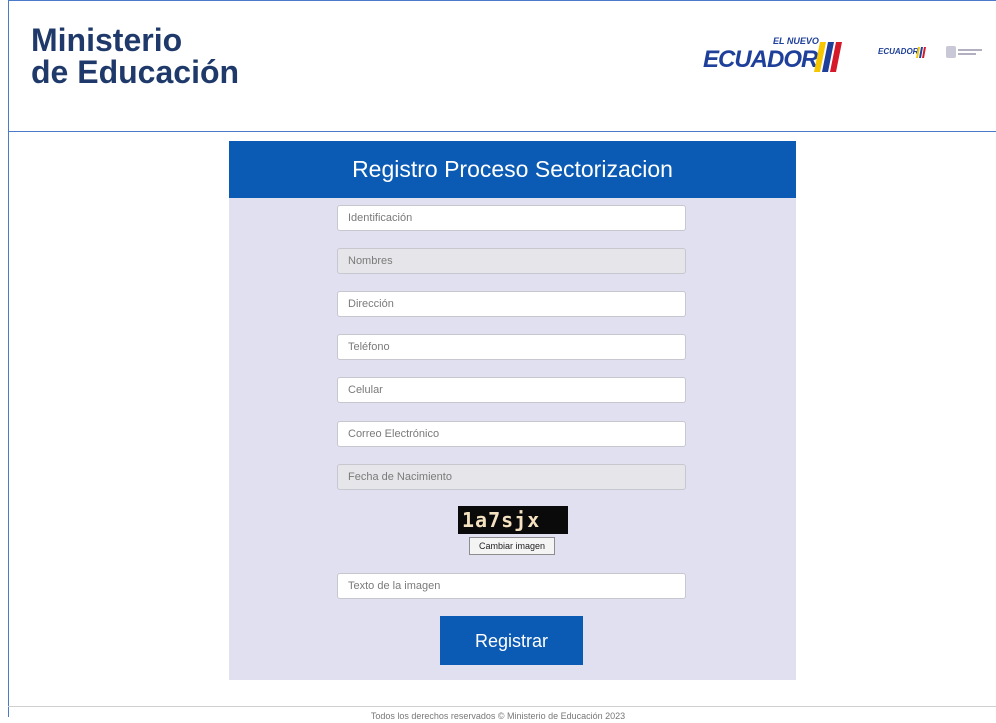  Describe the element at coordinates (511, 304) in the screenshot. I see `direccion-input` at that location.